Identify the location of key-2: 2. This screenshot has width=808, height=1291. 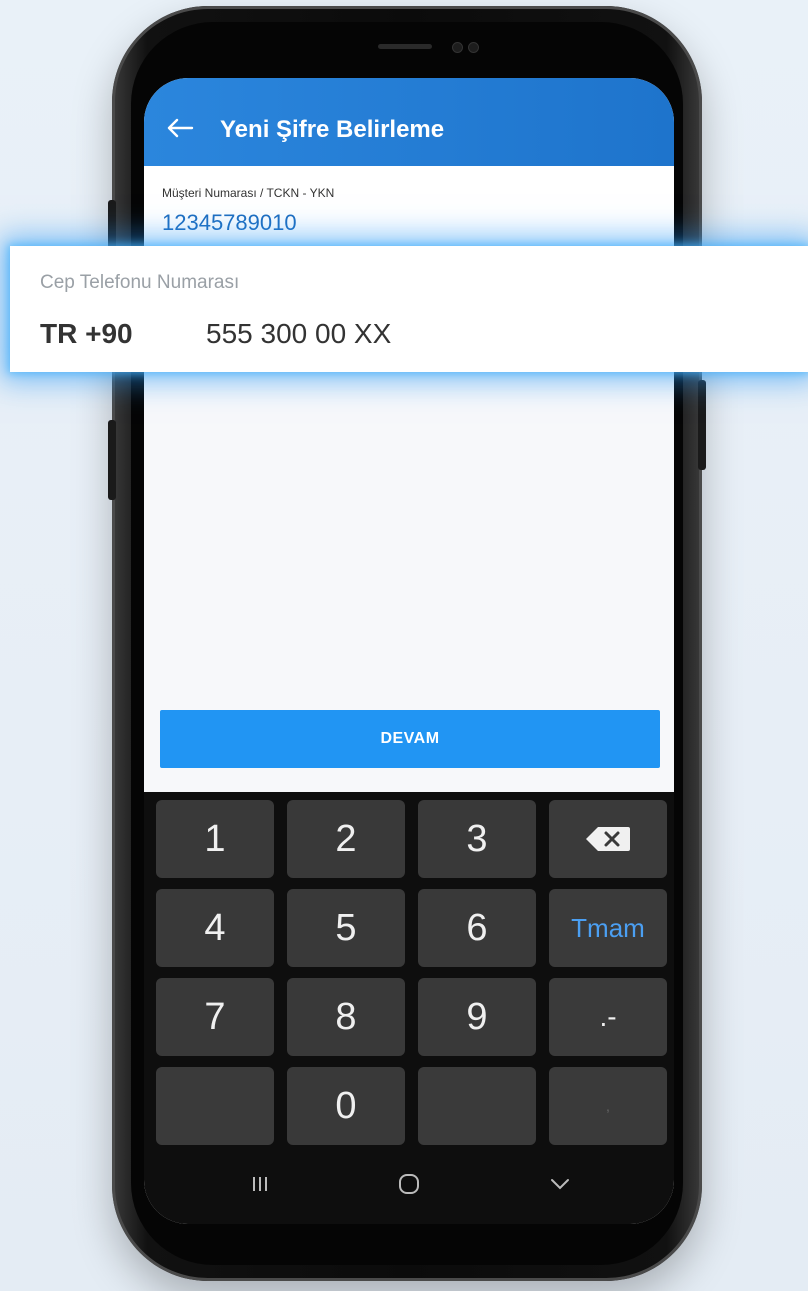
(346, 839).